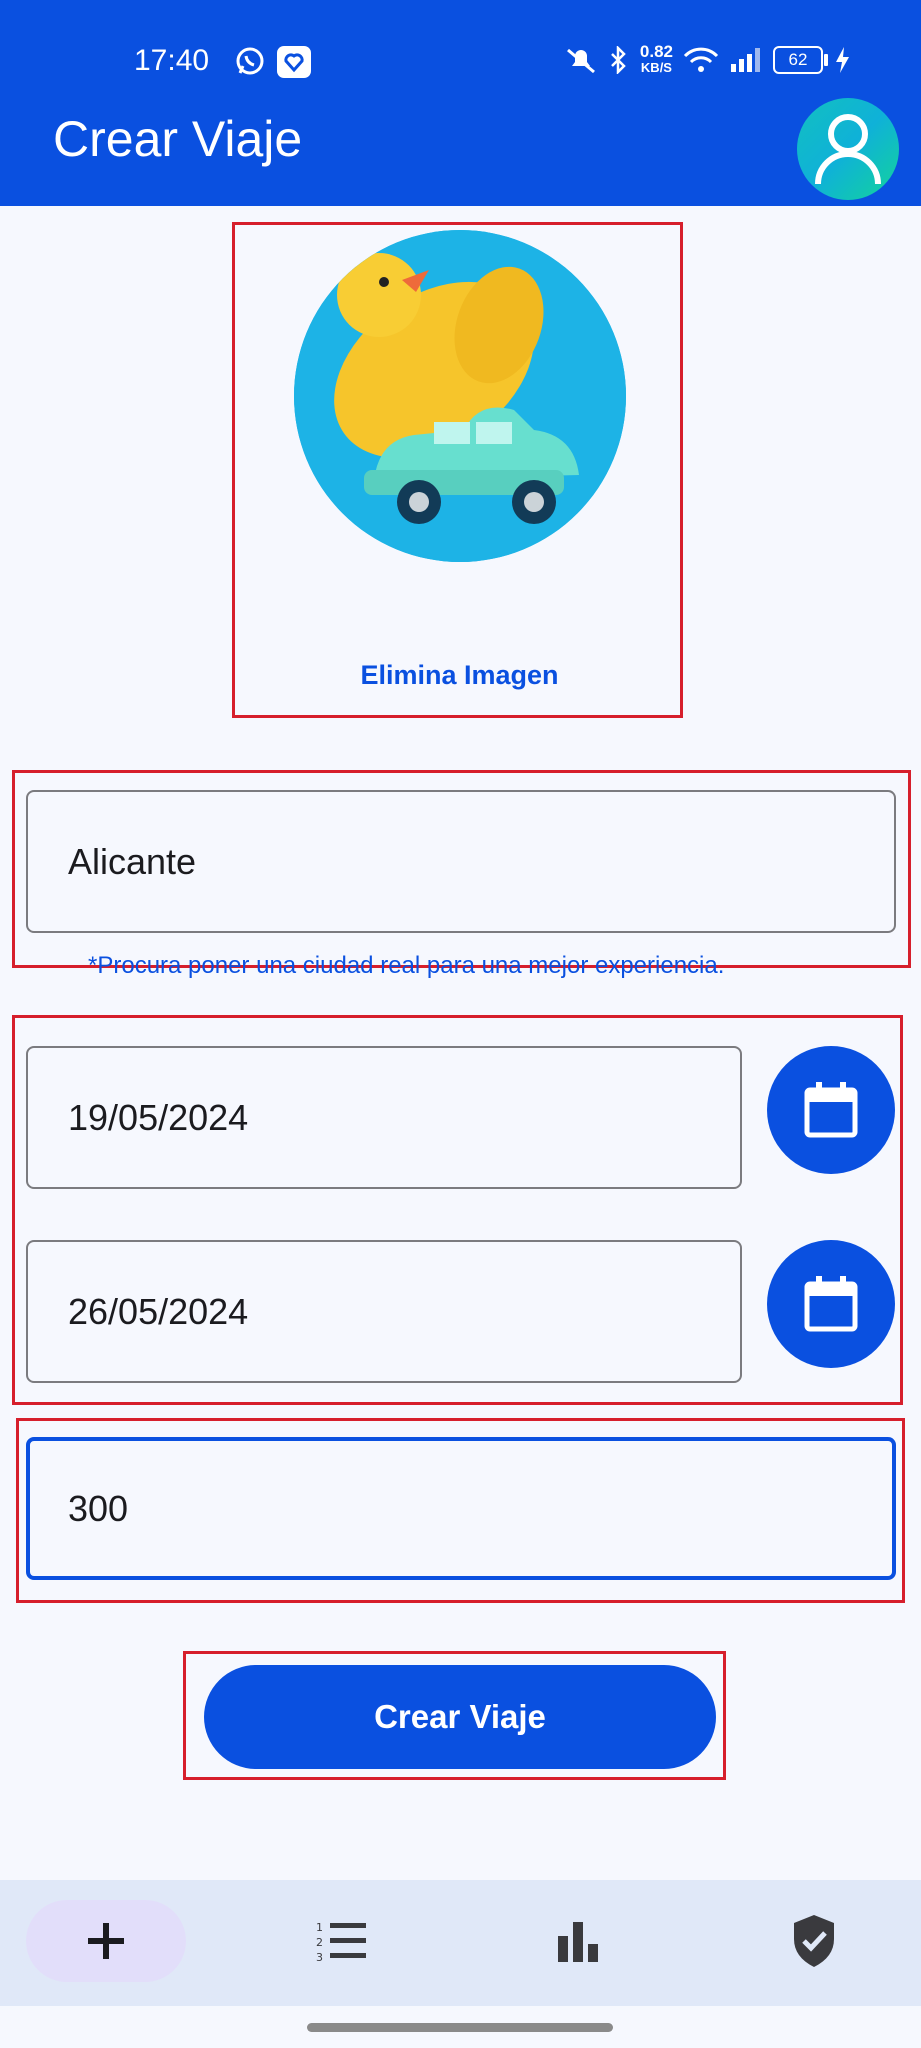  I want to click on start-date-calendar-button, so click(831, 1110).